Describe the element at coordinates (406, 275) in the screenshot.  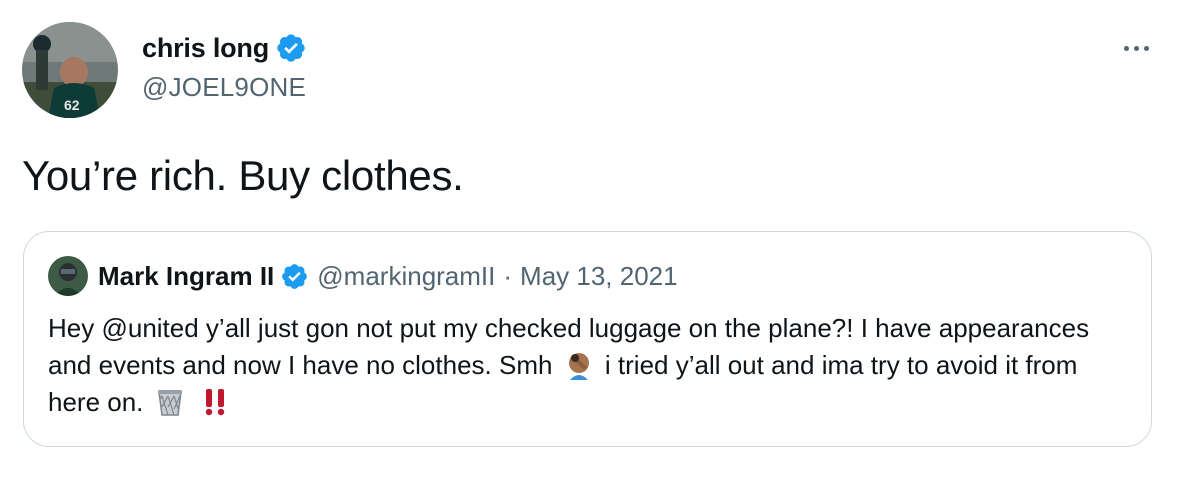
I see `quoted-author-handle: @markingramII` at that location.